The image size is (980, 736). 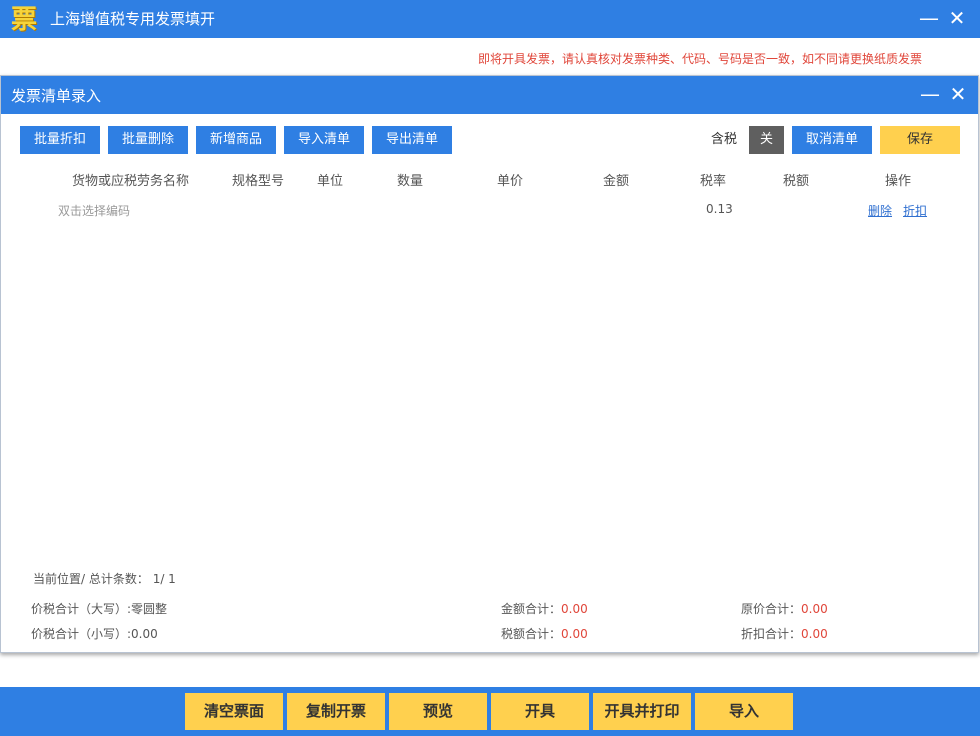 I want to click on tax-inclusive-label: 含税, so click(x=724, y=139).